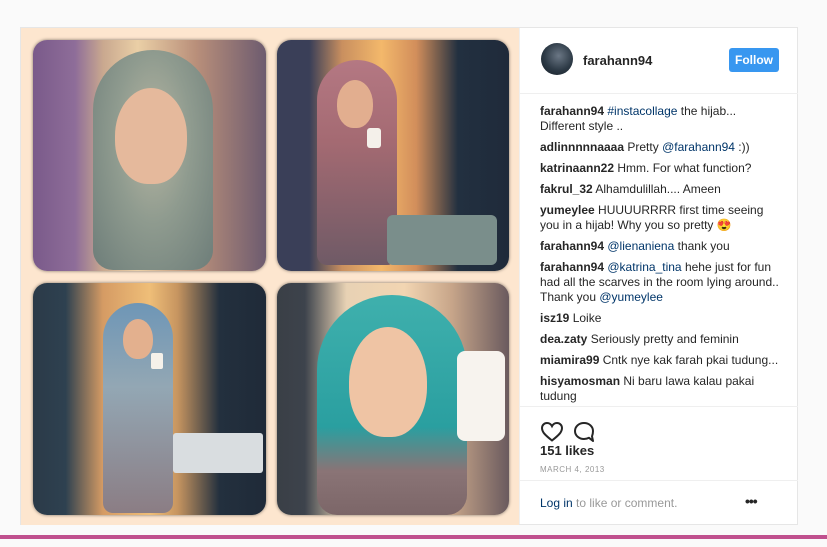 The image size is (827, 547). I want to click on post-username: farahann94, so click(617, 60).